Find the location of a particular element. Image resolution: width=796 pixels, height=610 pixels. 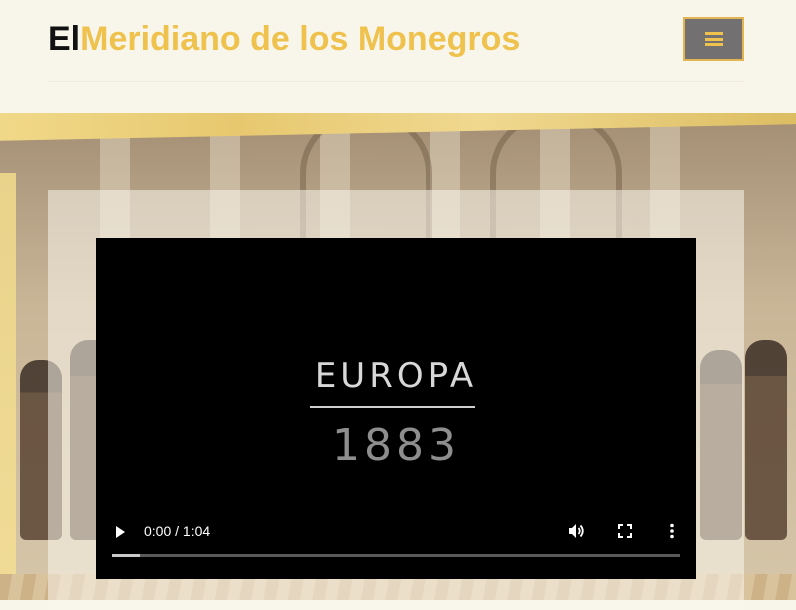

volume-icon is located at coordinates (576, 531).